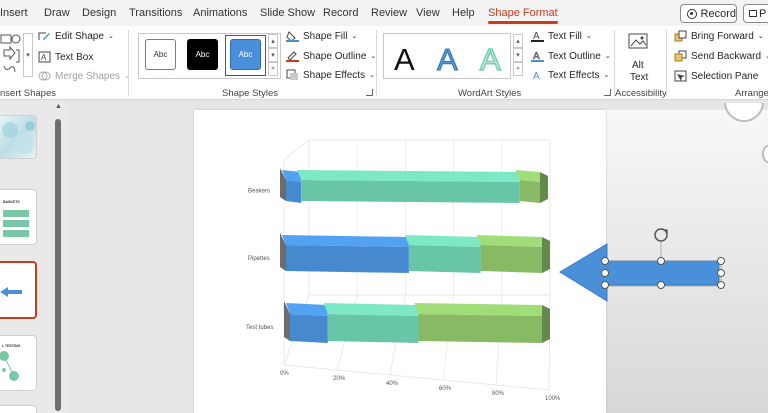  Describe the element at coordinates (14, 13) in the screenshot. I see `tab-insert: Insert` at that location.